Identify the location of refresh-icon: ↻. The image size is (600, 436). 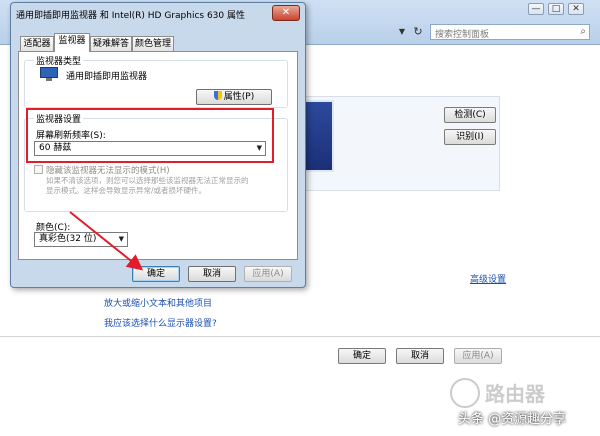
(418, 32).